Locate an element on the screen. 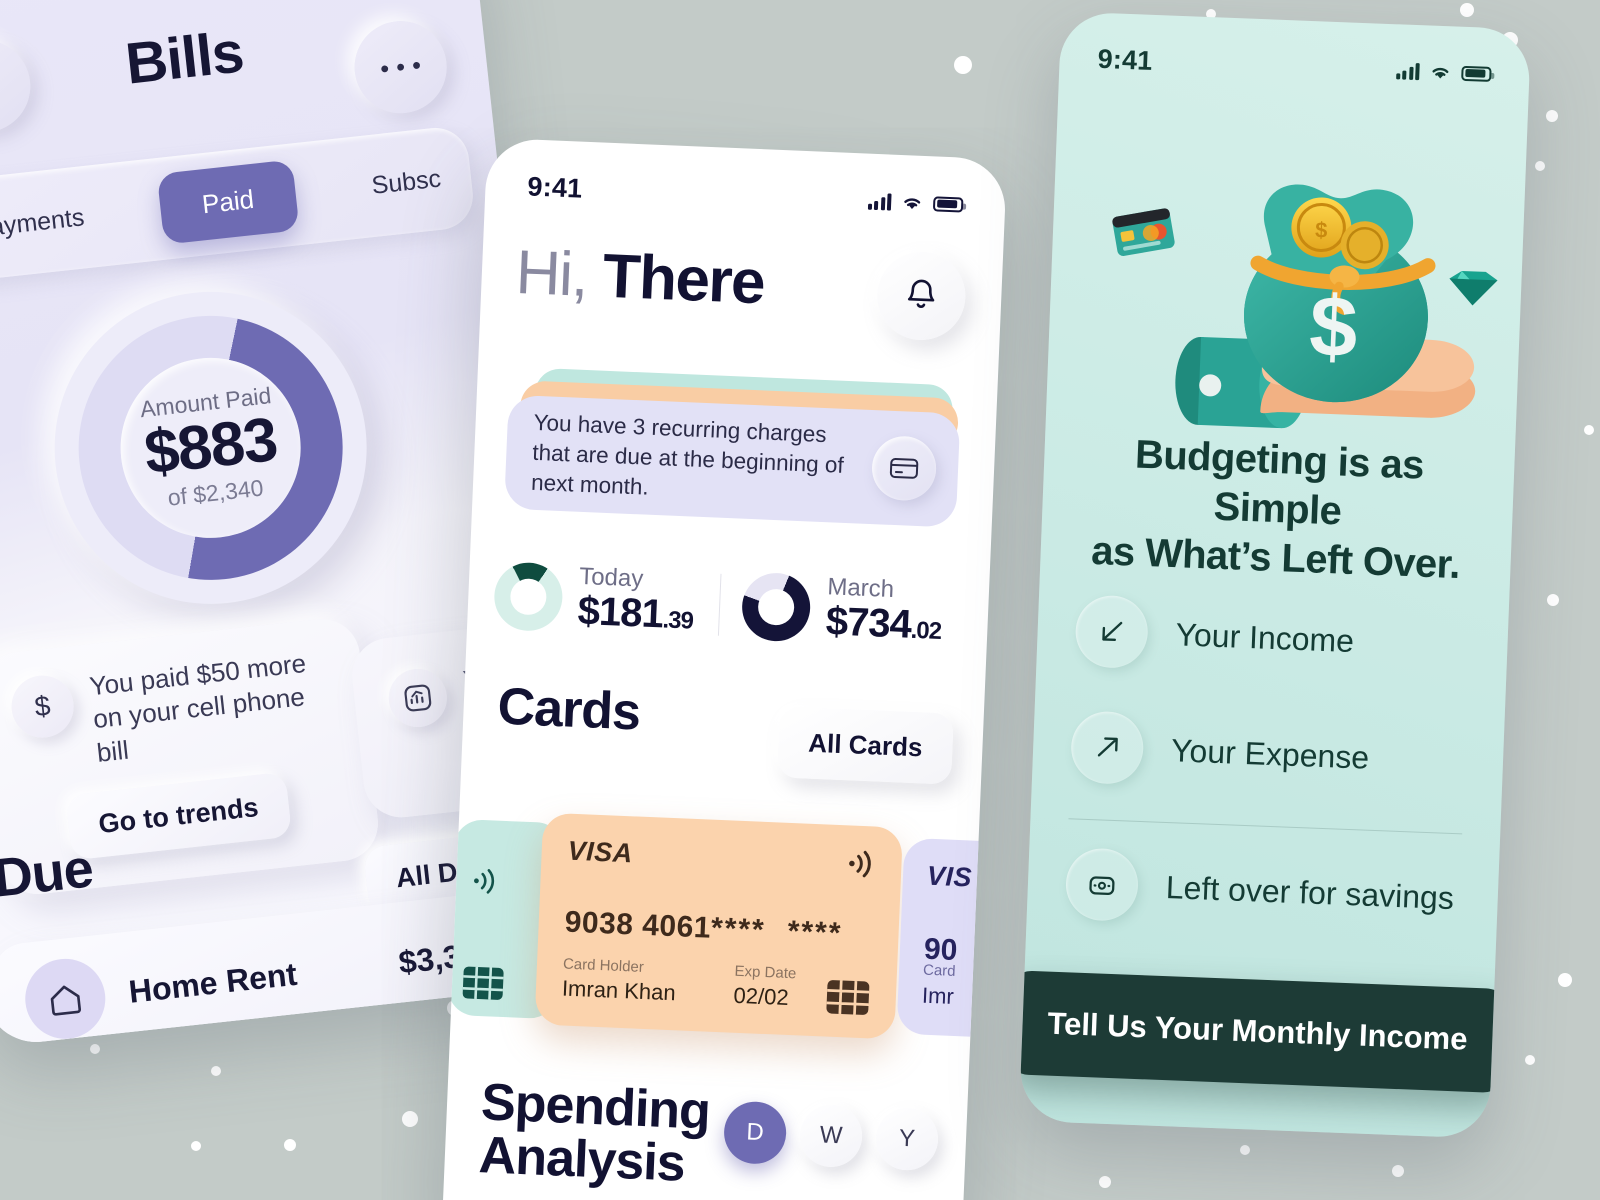  range-option-week: W is located at coordinates (831, 1136).